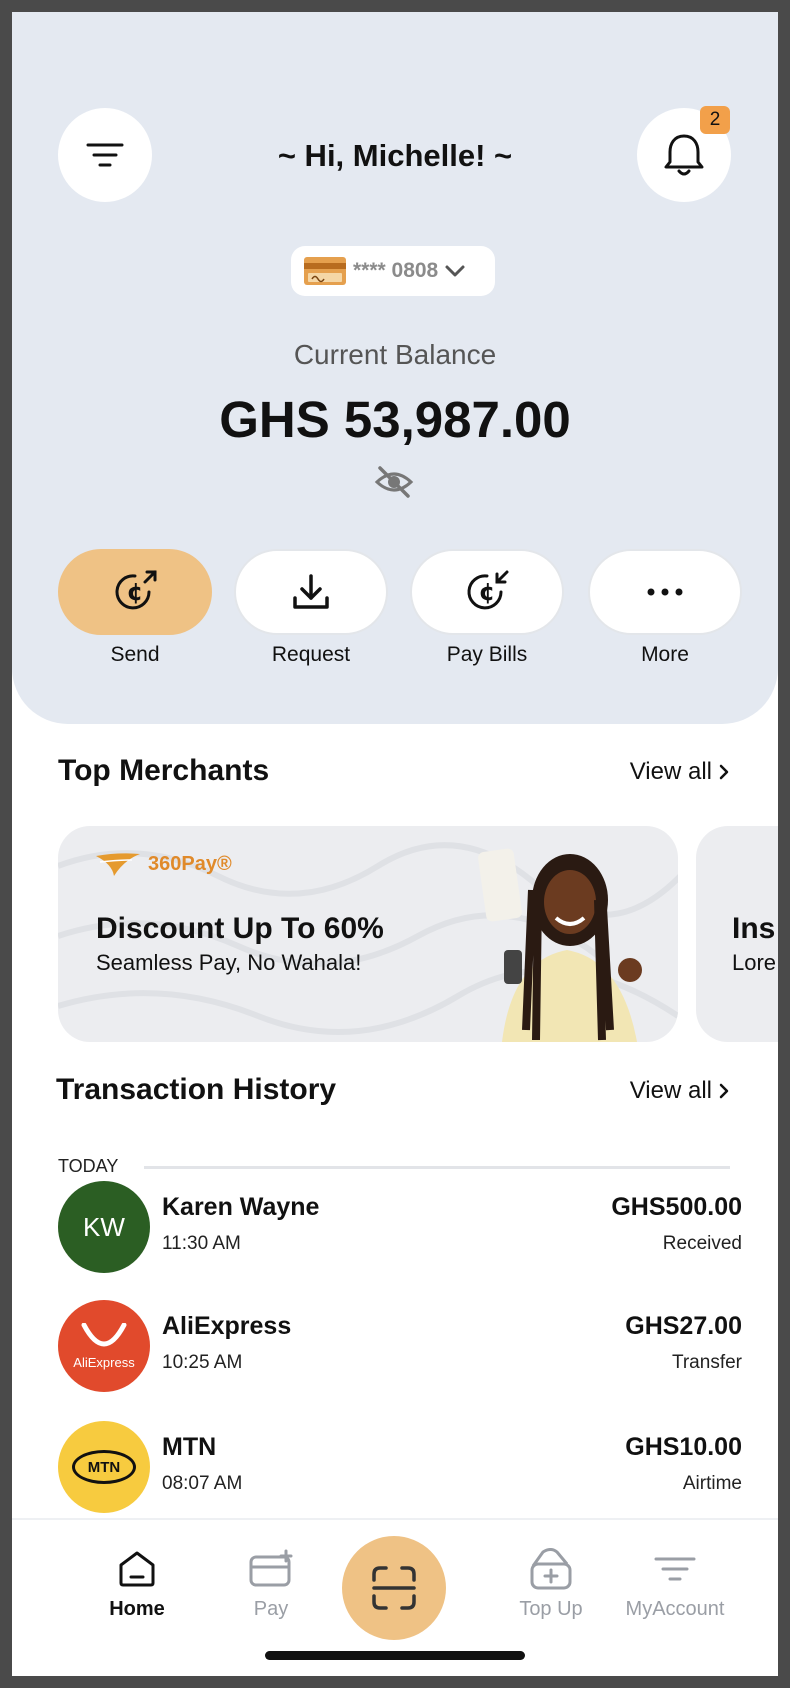  I want to click on mtn-oval: MTN, so click(104, 1467).